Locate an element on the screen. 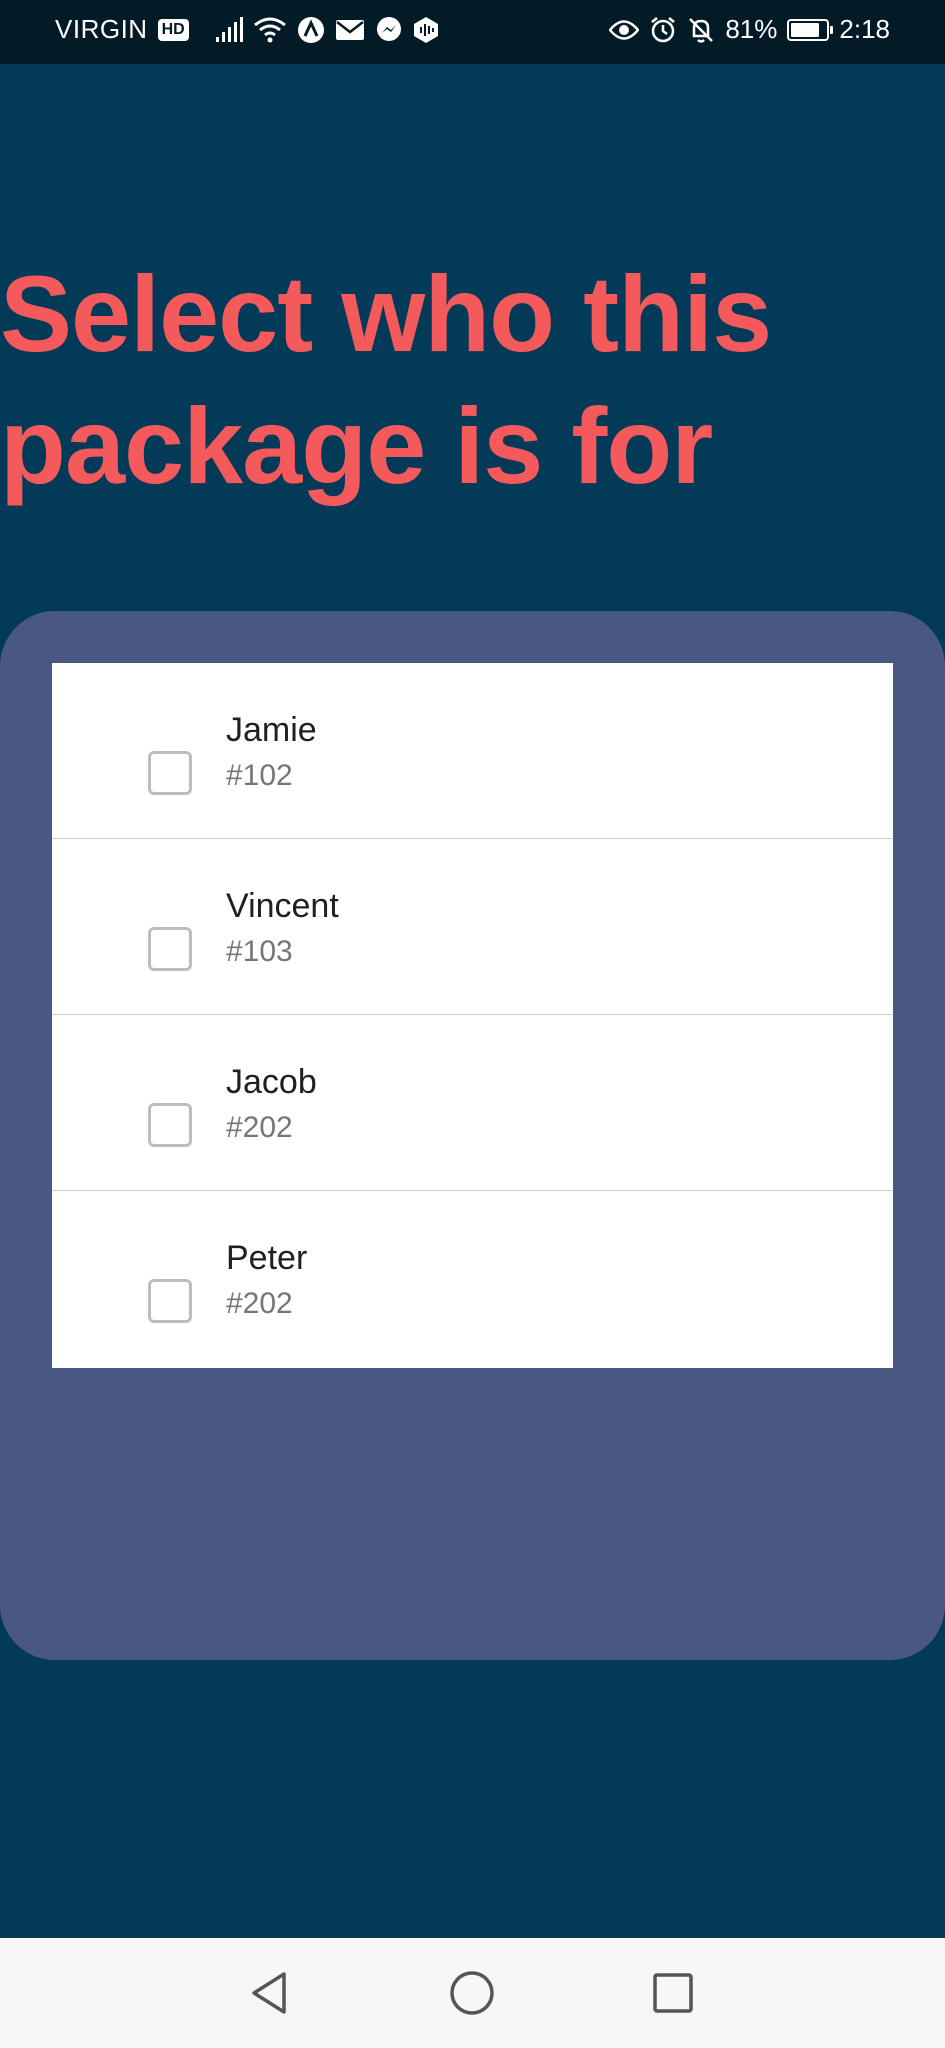 This screenshot has height=2048, width=945. list-item: Vincent #103 is located at coordinates (472, 927).